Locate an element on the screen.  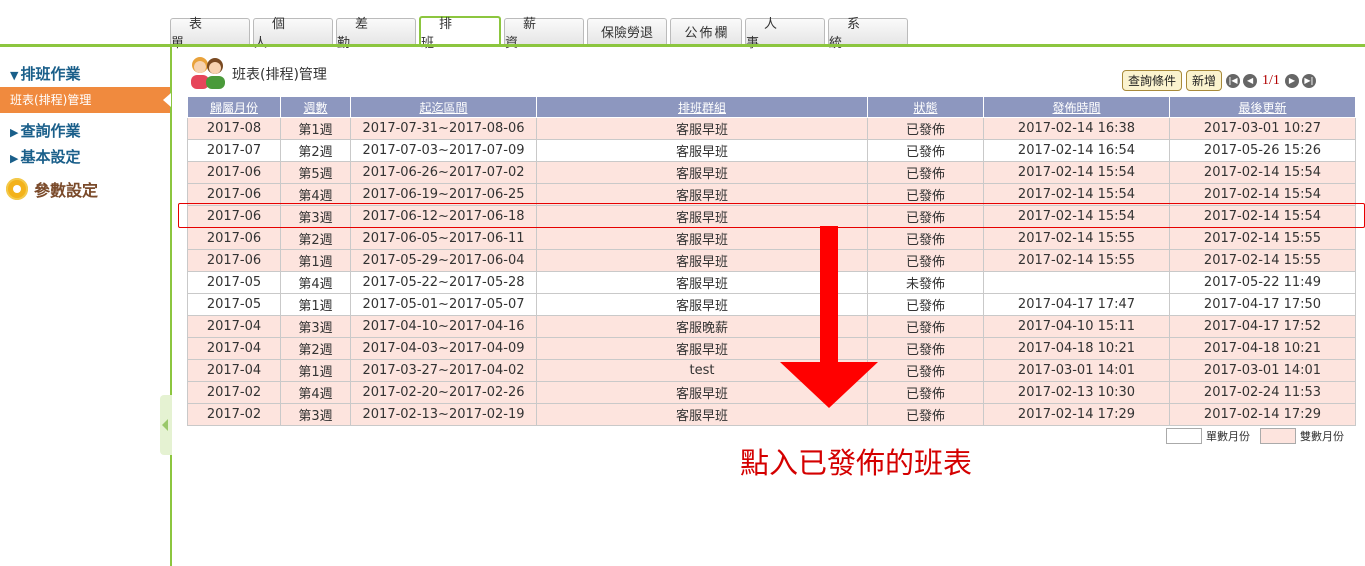
table-cell: 2017-04-18 10:21 is located at coordinates (1262, 348).